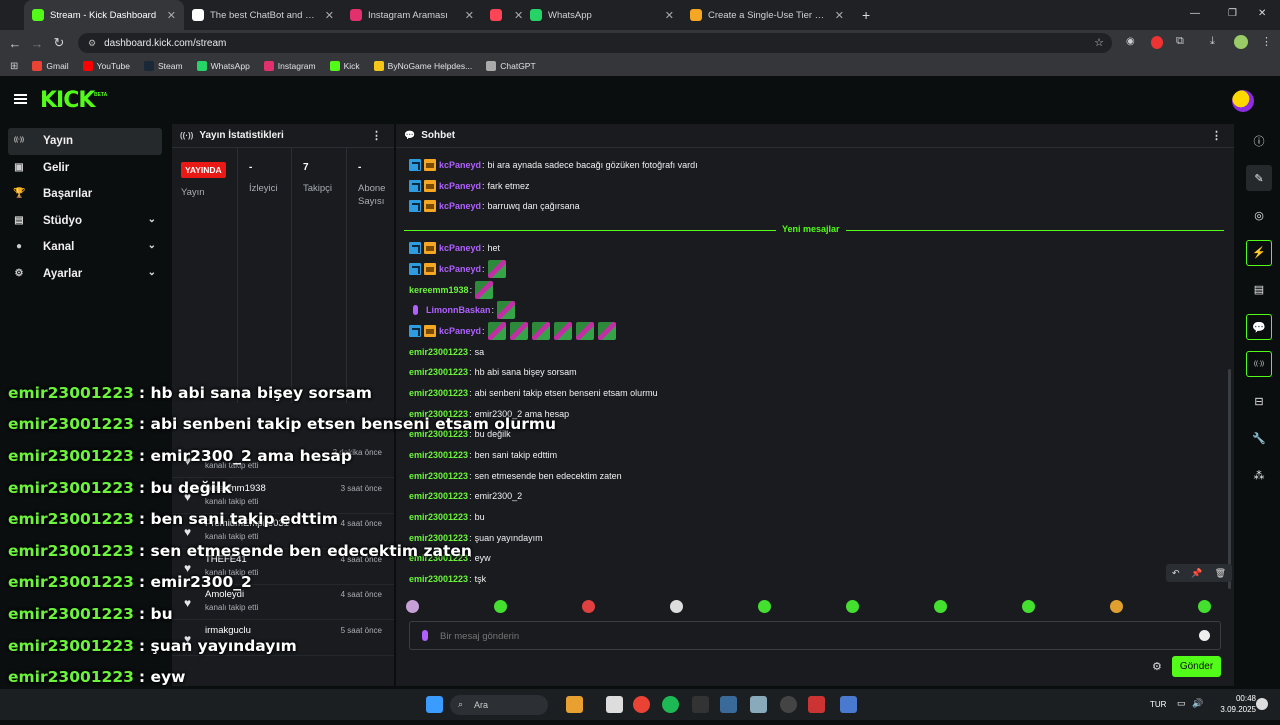 The image size is (1280, 725). Describe the element at coordinates (1196, 666) in the screenshot. I see `send-button: Gönder` at that location.